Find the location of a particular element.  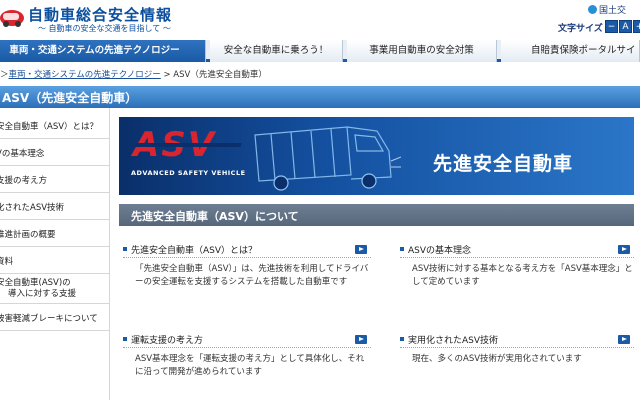

asv-logo-swoosh is located at coordinates (187, 145).